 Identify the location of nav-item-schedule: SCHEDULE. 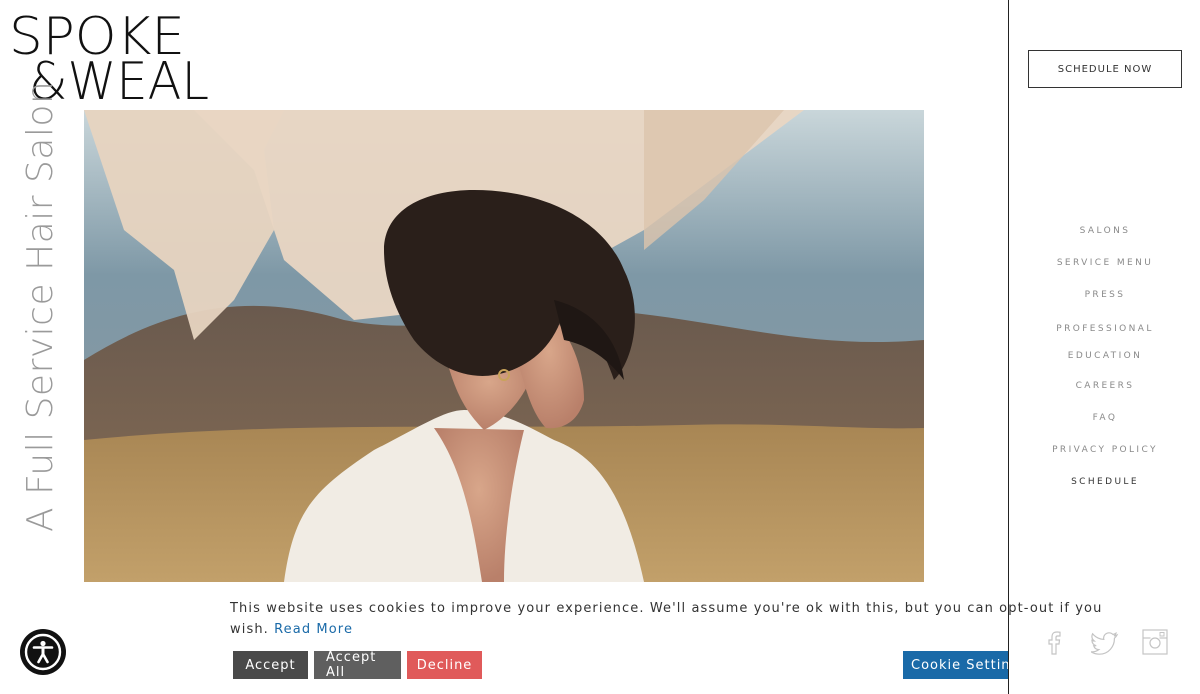
(1105, 487).